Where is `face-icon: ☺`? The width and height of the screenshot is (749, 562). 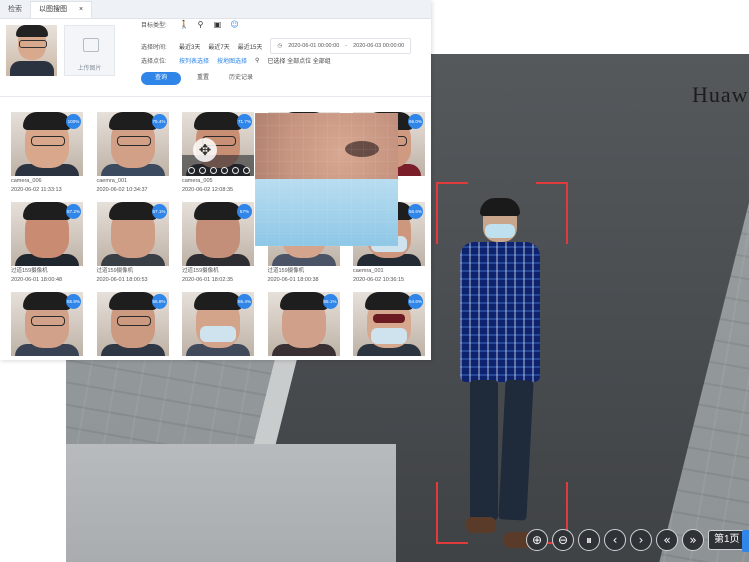
face-icon: ☺ is located at coordinates (234, 24).